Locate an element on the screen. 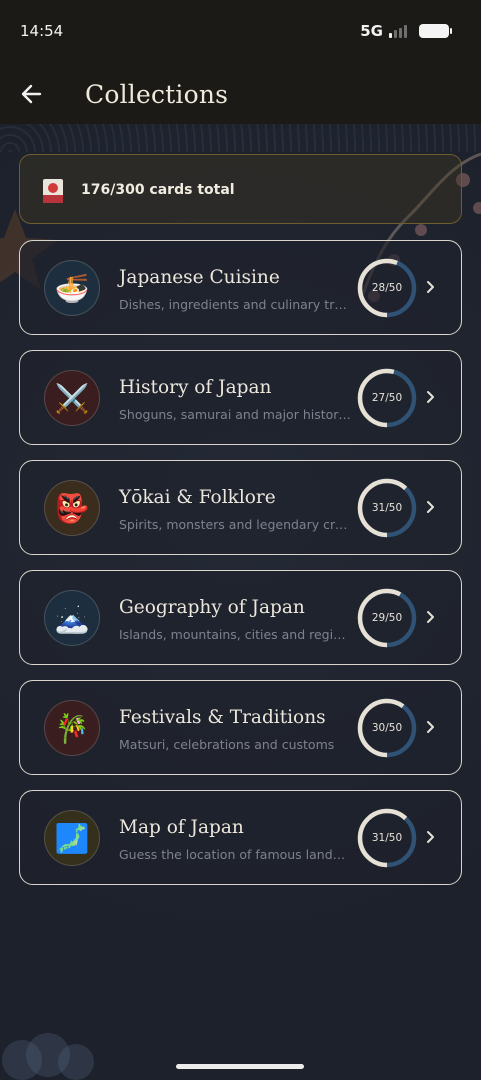 Image resolution: width=481 pixels, height=1080 pixels. progress-label: 29/50 is located at coordinates (387, 618).